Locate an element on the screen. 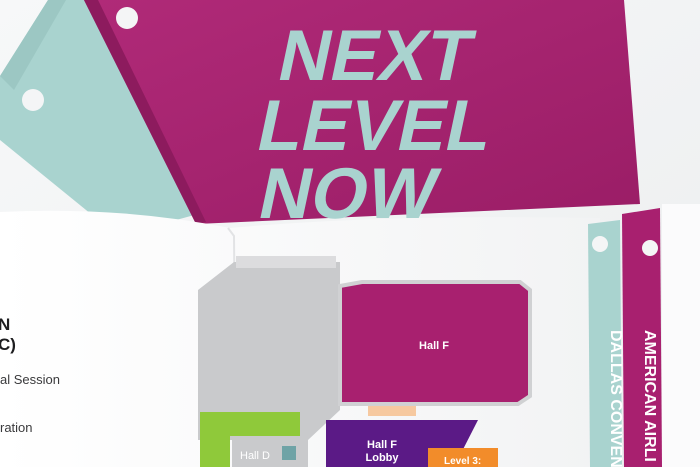 The width and height of the screenshot is (700, 467). map-green-room is located at coordinates (250, 424).